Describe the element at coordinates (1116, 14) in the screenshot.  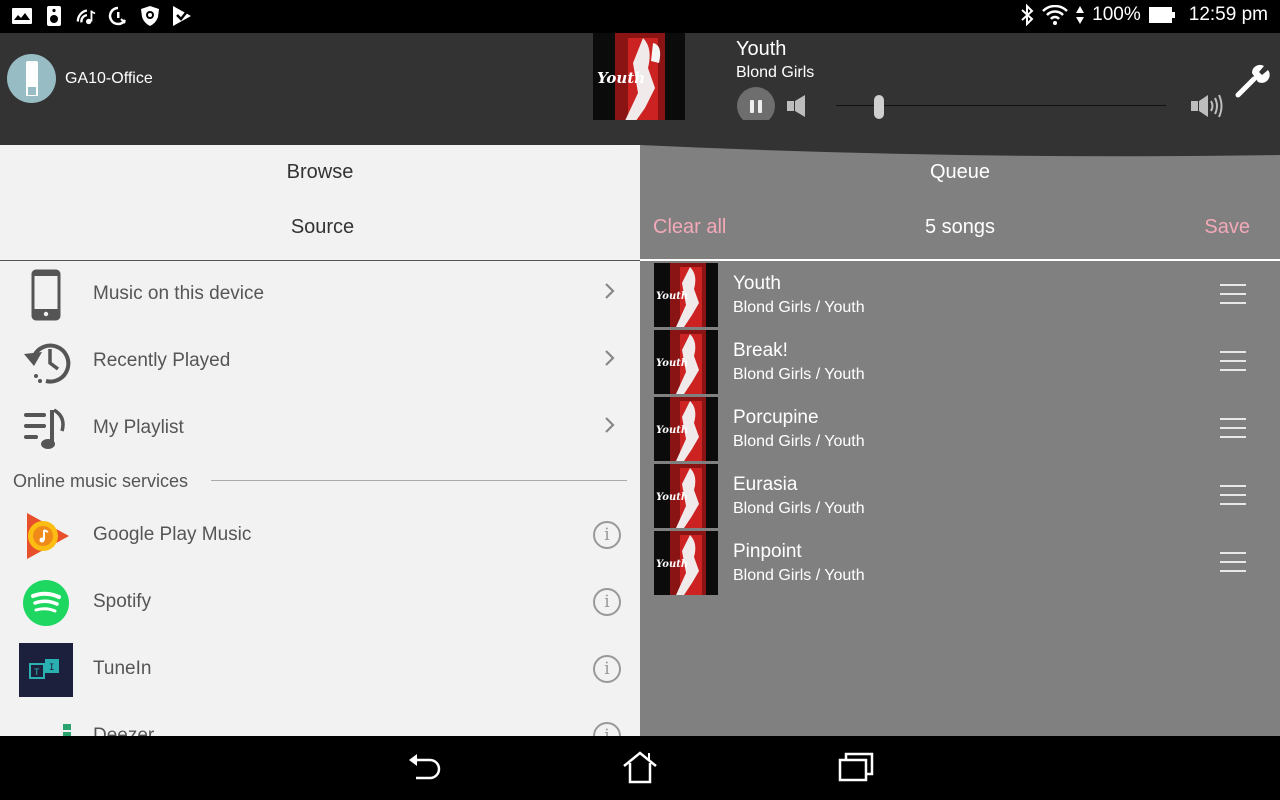
I see `battery-percent: 100%` at that location.